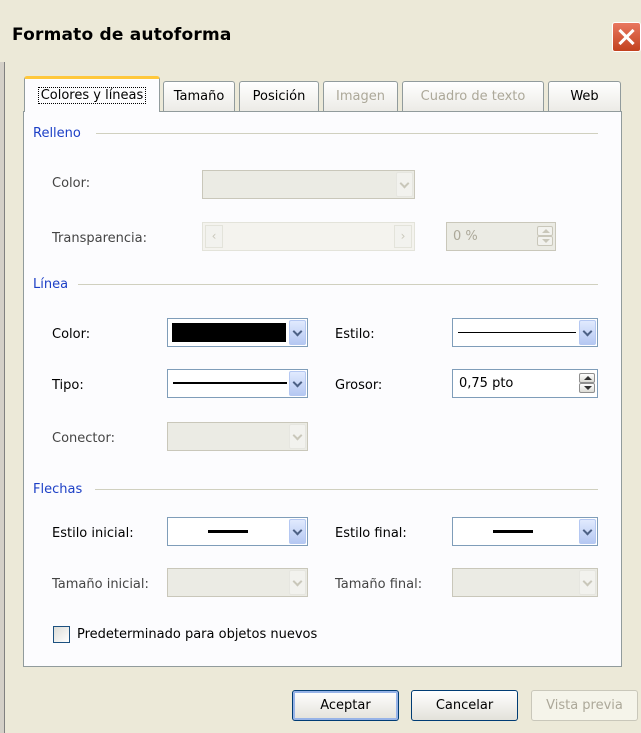 The width and height of the screenshot is (641, 733). I want to click on relleno-color-combo, so click(308, 184).